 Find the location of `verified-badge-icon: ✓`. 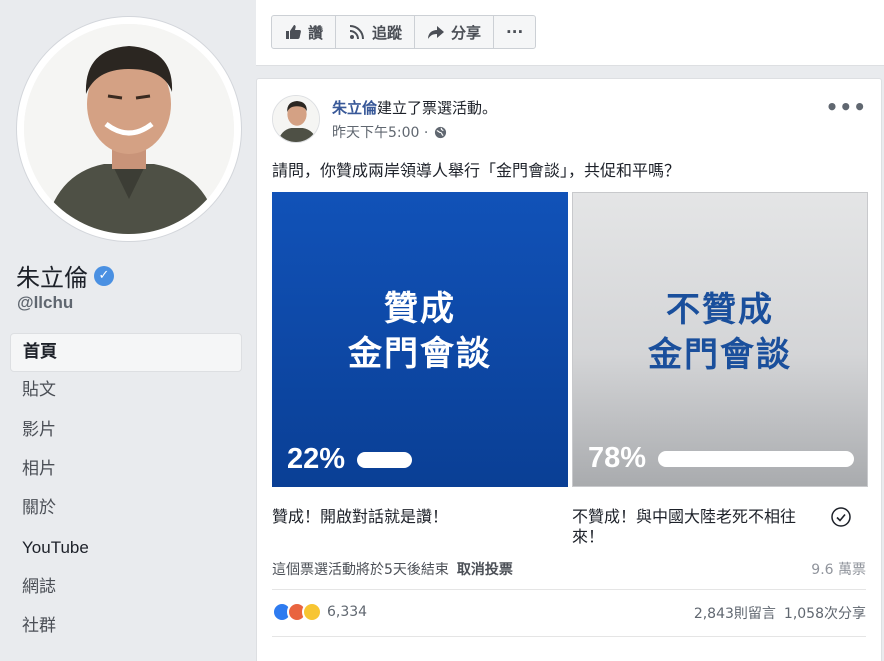

verified-badge-icon: ✓ is located at coordinates (104, 275).